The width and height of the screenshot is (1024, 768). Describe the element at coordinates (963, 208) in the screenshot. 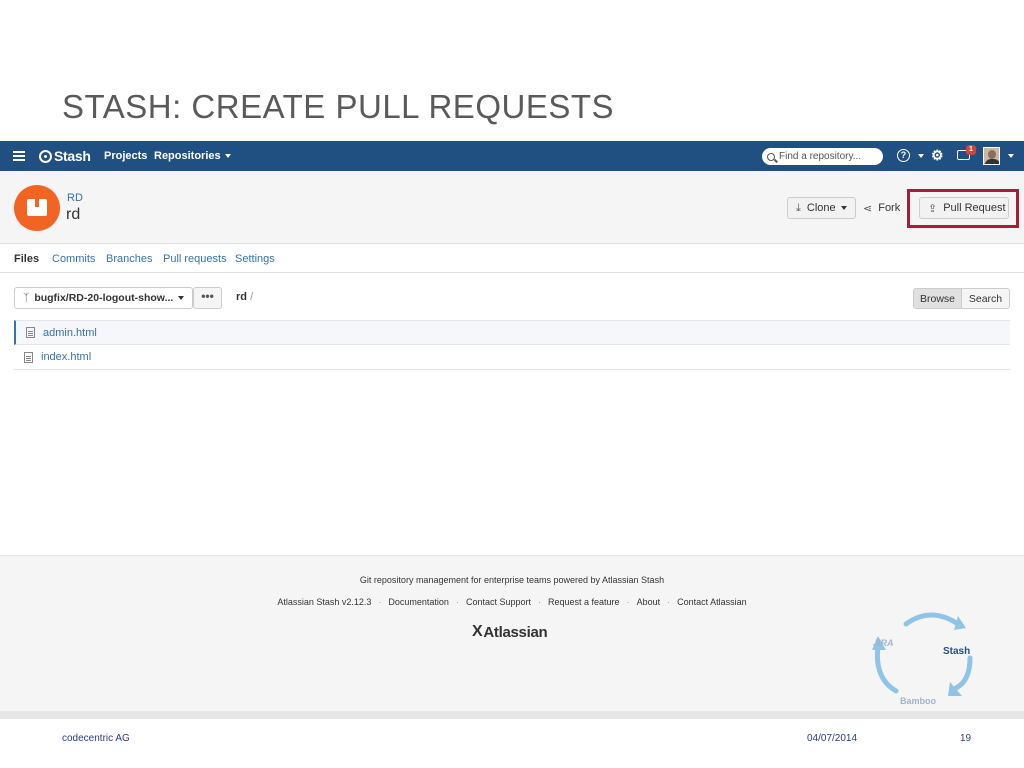

I see `pull-request-highlight` at that location.